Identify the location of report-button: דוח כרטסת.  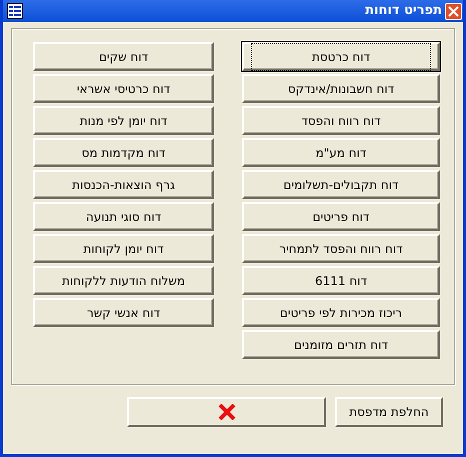
(341, 56).